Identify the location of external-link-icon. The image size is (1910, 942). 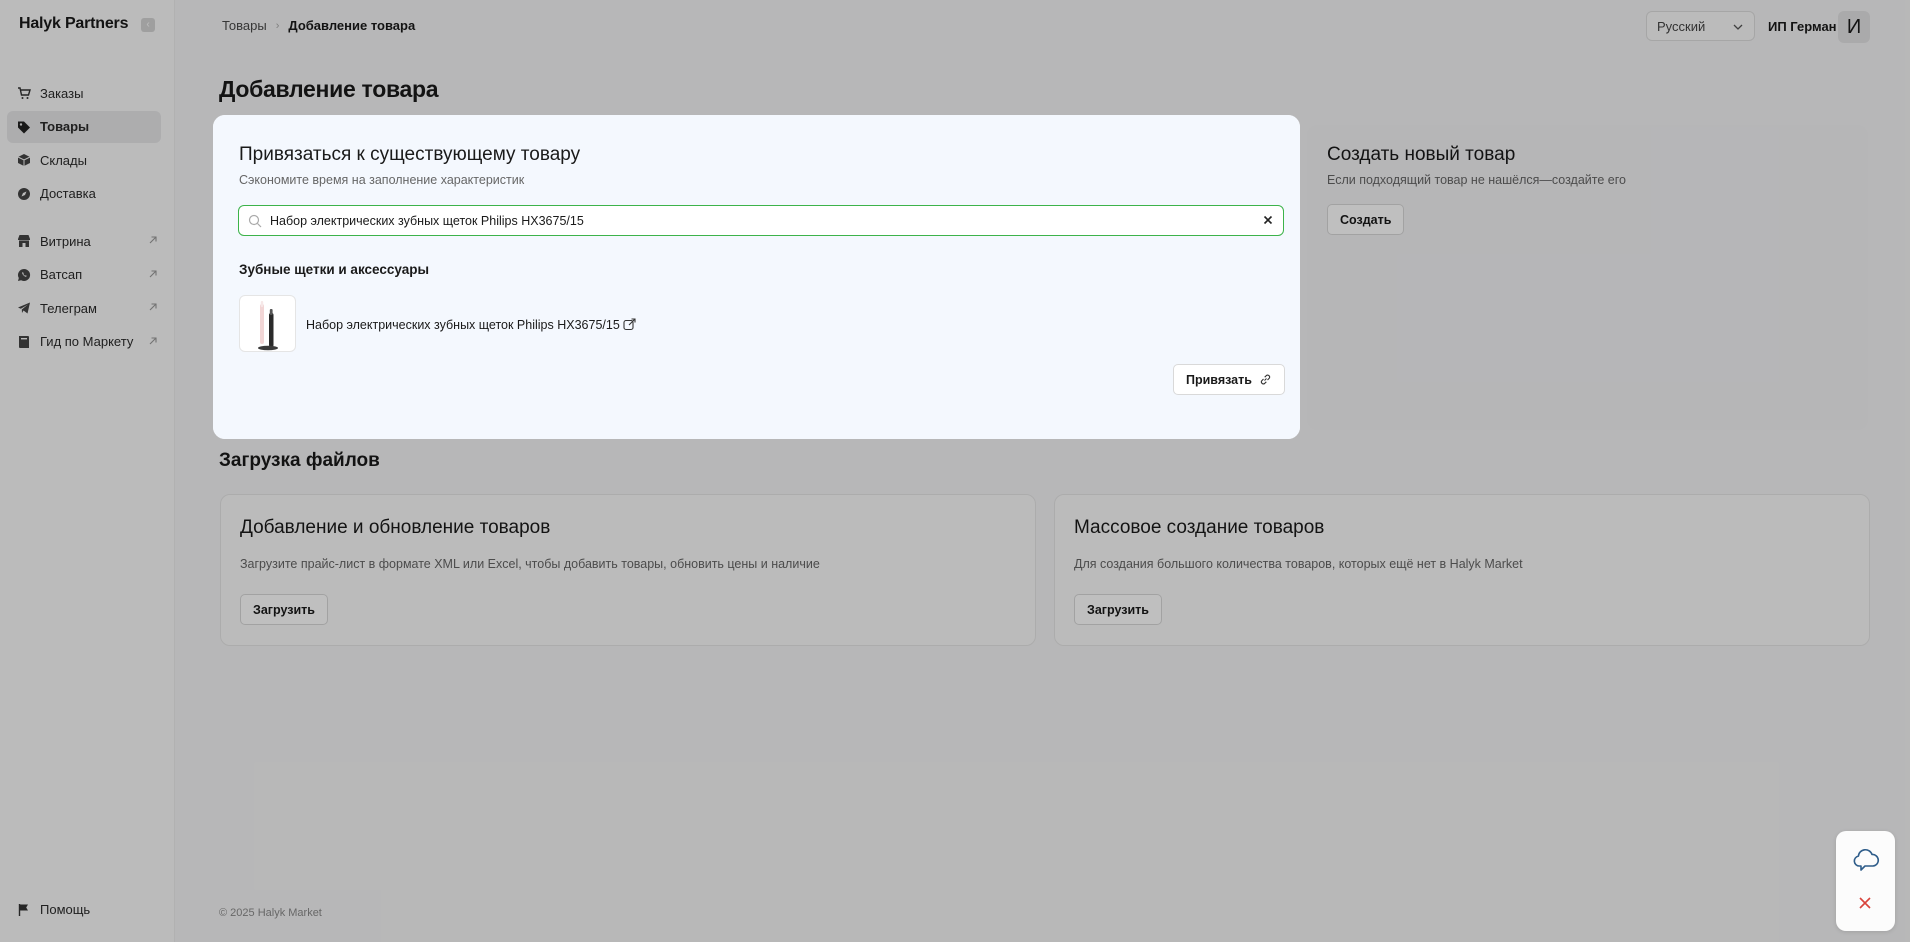
(629, 324).